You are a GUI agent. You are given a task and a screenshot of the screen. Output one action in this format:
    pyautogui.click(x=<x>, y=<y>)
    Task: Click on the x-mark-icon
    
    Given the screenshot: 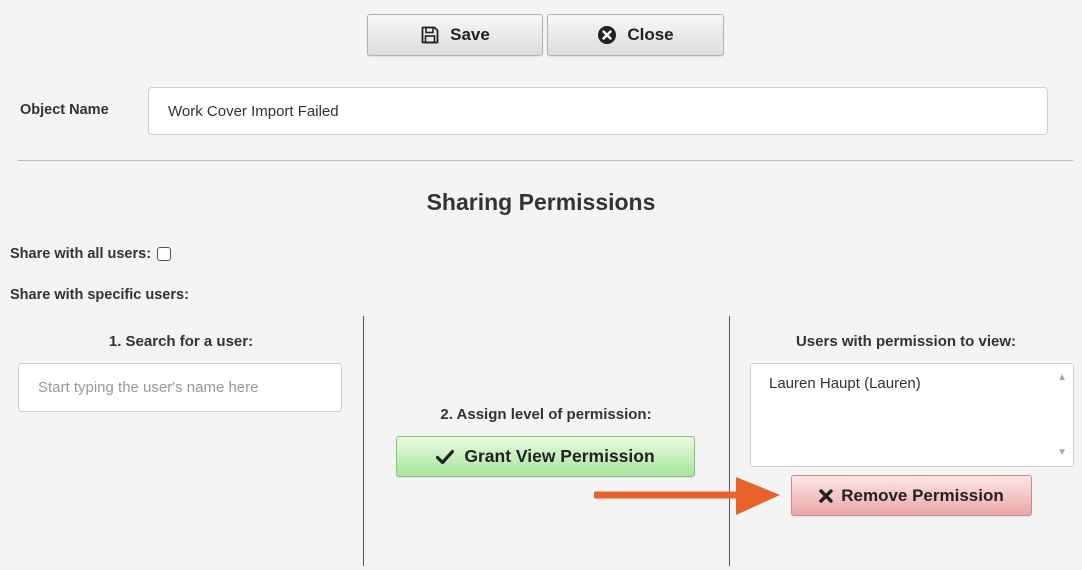 What is the action you would take?
    pyautogui.click(x=826, y=495)
    